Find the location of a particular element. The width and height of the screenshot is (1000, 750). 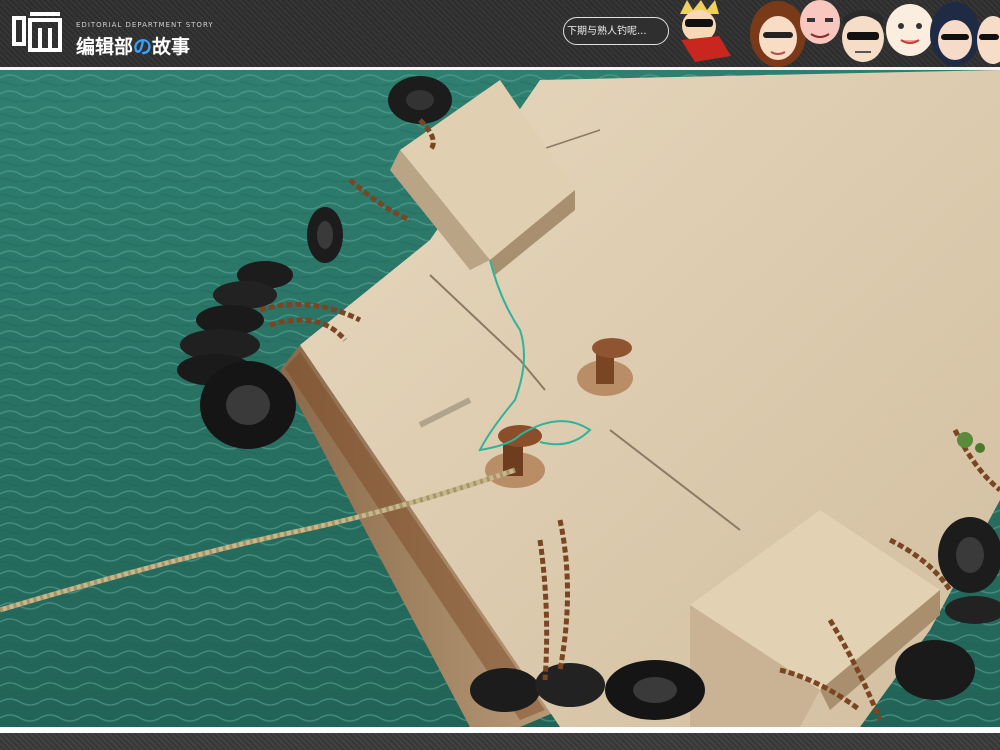

logo-title: 编辑部の故事 is located at coordinates (133, 45).